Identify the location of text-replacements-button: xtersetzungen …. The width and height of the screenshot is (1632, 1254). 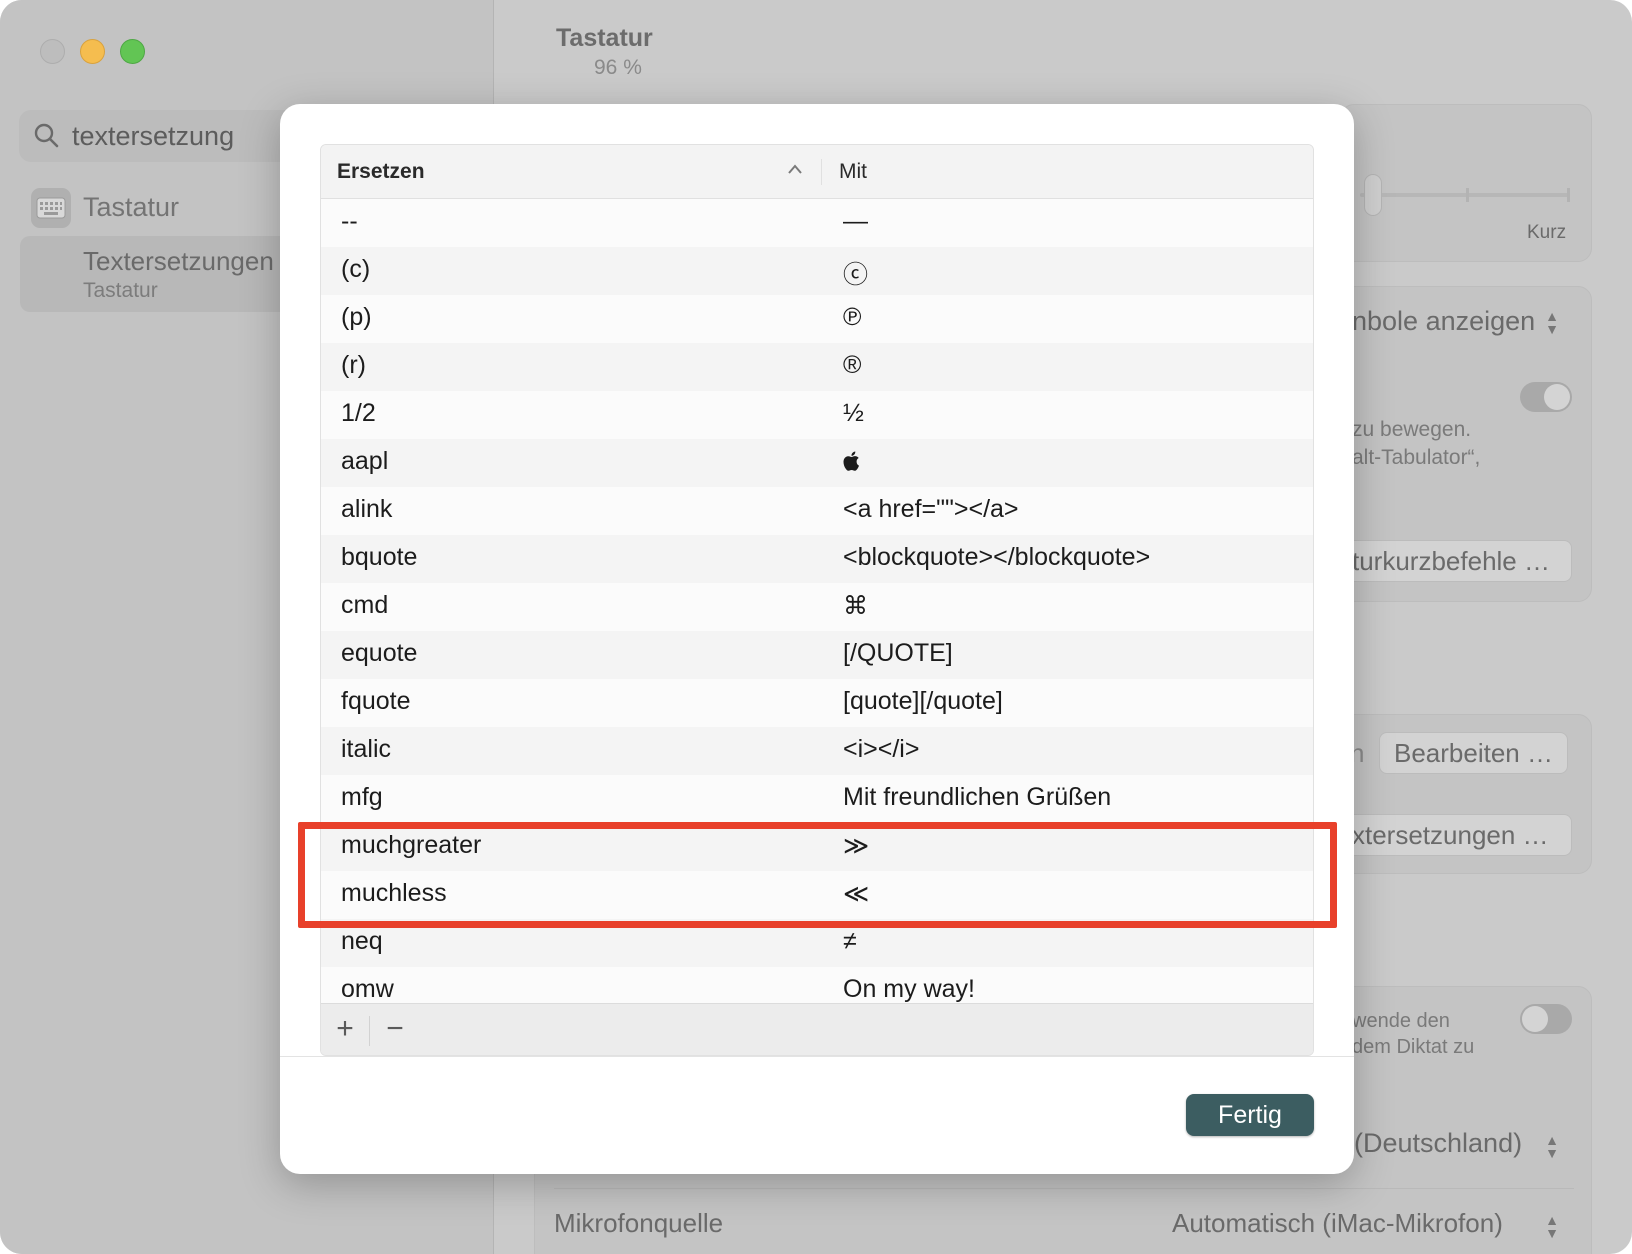
(1455, 835).